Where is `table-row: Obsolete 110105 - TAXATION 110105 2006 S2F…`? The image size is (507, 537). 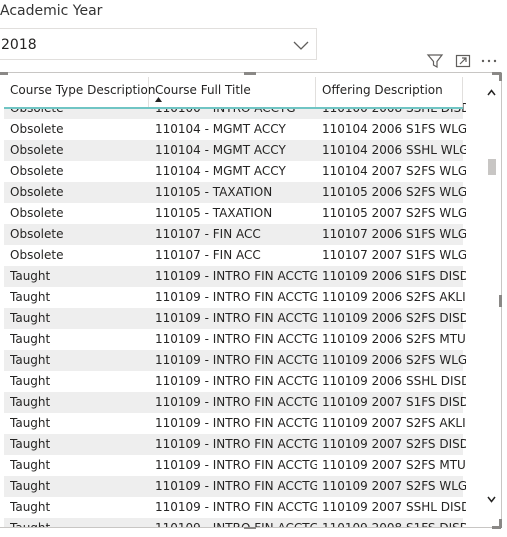
table-row: Obsolete 110105 - TAXATION 110105 2006 S2F… is located at coordinates (235, 192).